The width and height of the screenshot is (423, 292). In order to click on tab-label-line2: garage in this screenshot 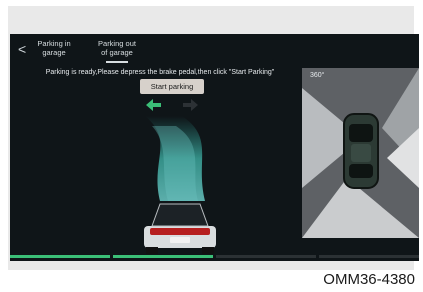, I will do `click(54, 52)`.